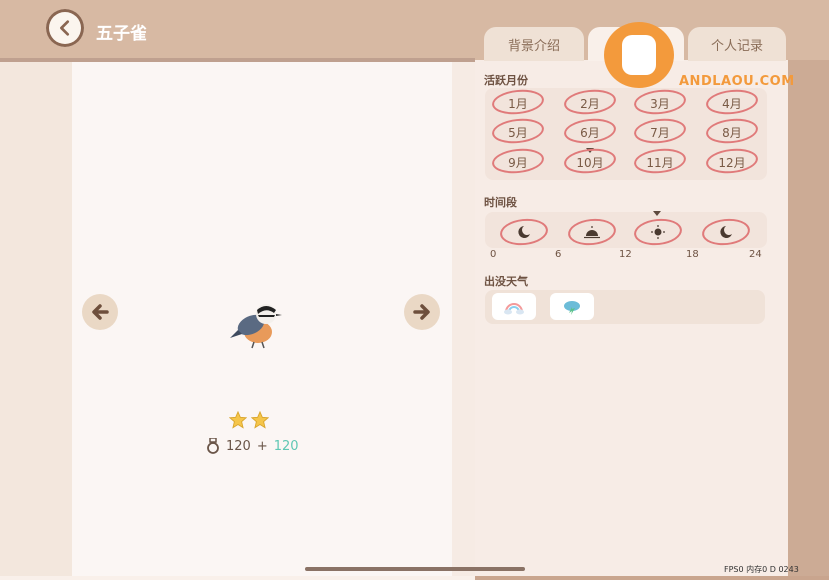 The height and width of the screenshot is (580, 829). What do you see at coordinates (415, 569) in the screenshot?
I see `scrollbar` at bounding box center [415, 569].